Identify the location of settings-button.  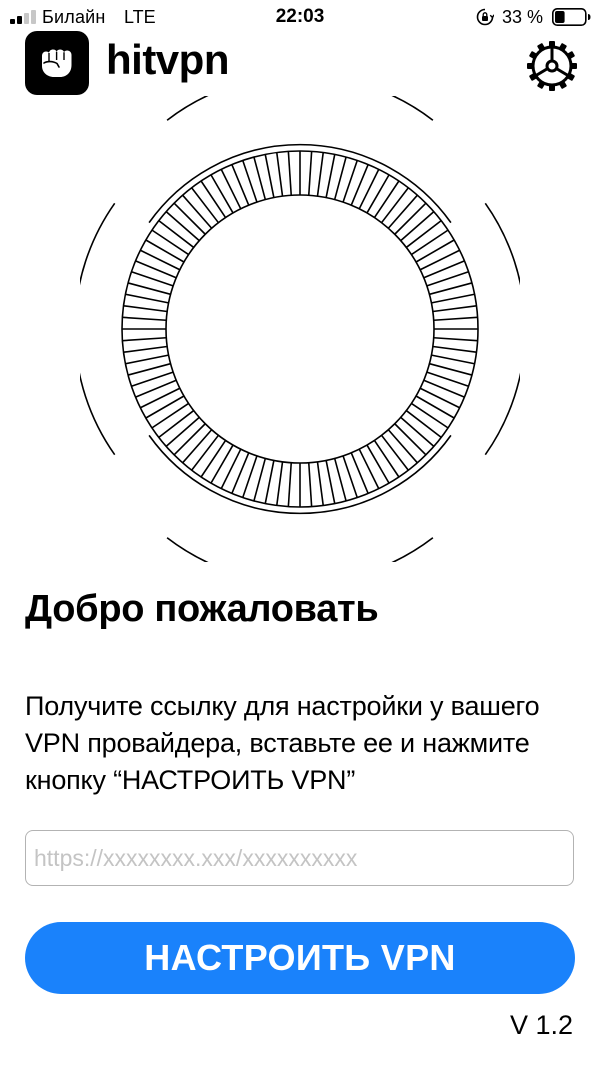
(552, 66).